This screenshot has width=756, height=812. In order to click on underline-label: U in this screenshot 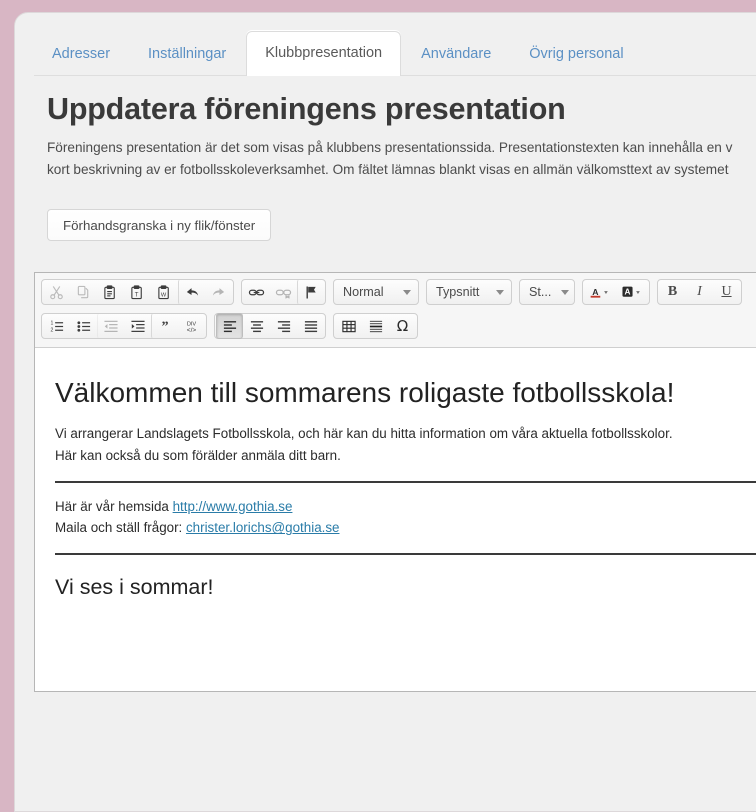, I will do `click(726, 291)`.